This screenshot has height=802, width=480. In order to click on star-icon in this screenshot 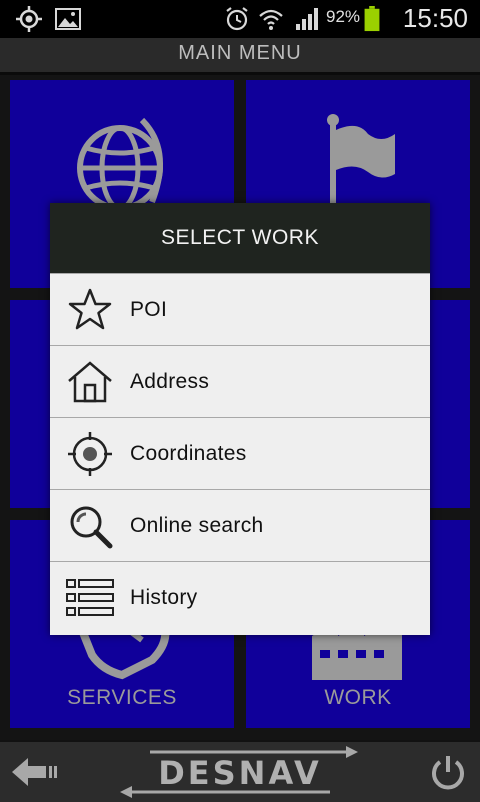, I will do `click(90, 308)`.